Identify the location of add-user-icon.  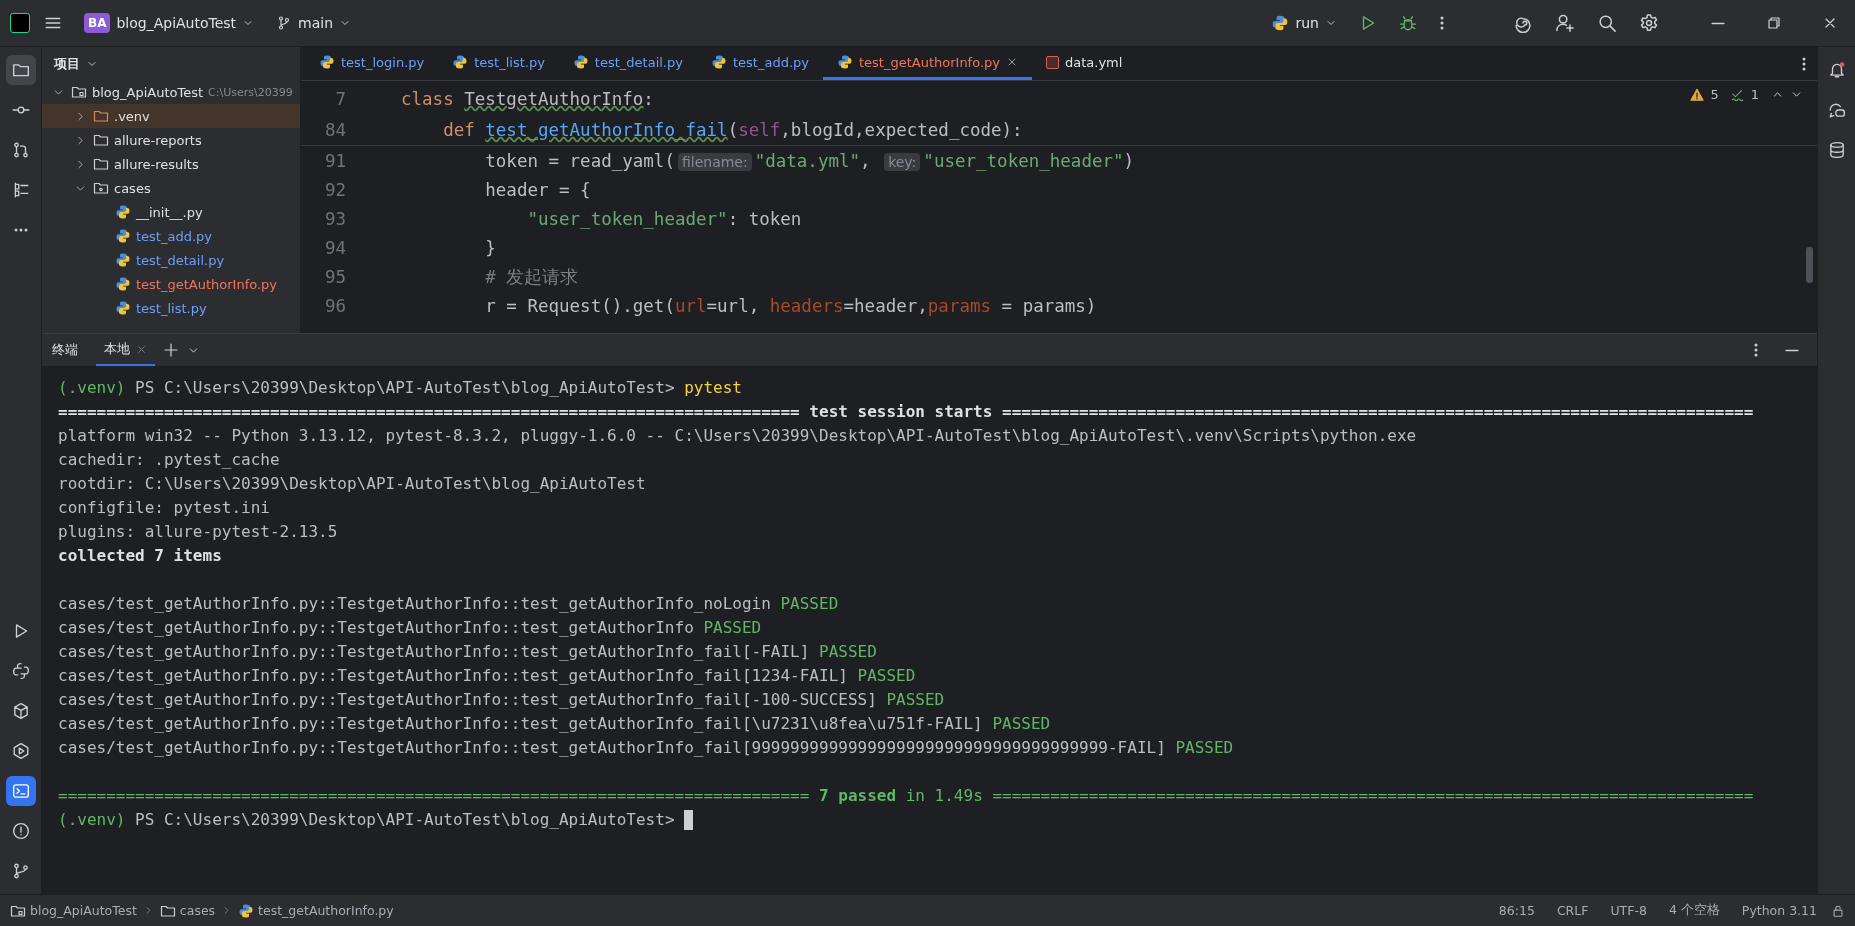
(1565, 23).